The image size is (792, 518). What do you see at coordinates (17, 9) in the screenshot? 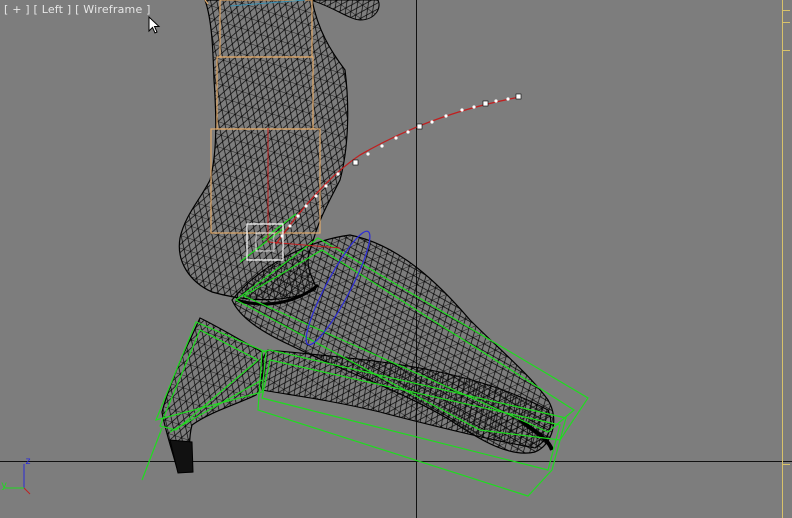
I see `viewport-plus-menu: [ + ]` at bounding box center [17, 9].